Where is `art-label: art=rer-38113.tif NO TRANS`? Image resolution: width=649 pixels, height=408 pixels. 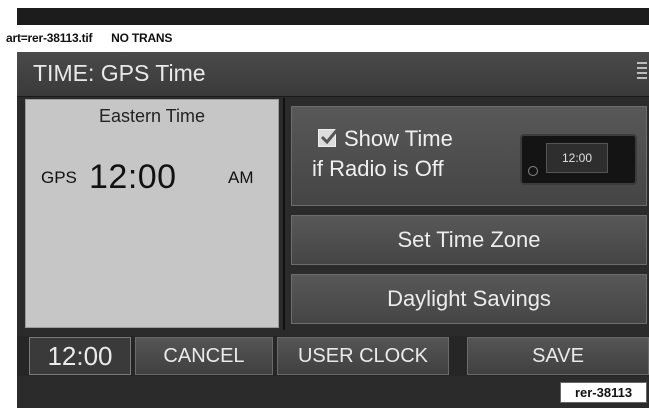 art-label: art=rer-38113.tif NO TRANS is located at coordinates (89, 38).